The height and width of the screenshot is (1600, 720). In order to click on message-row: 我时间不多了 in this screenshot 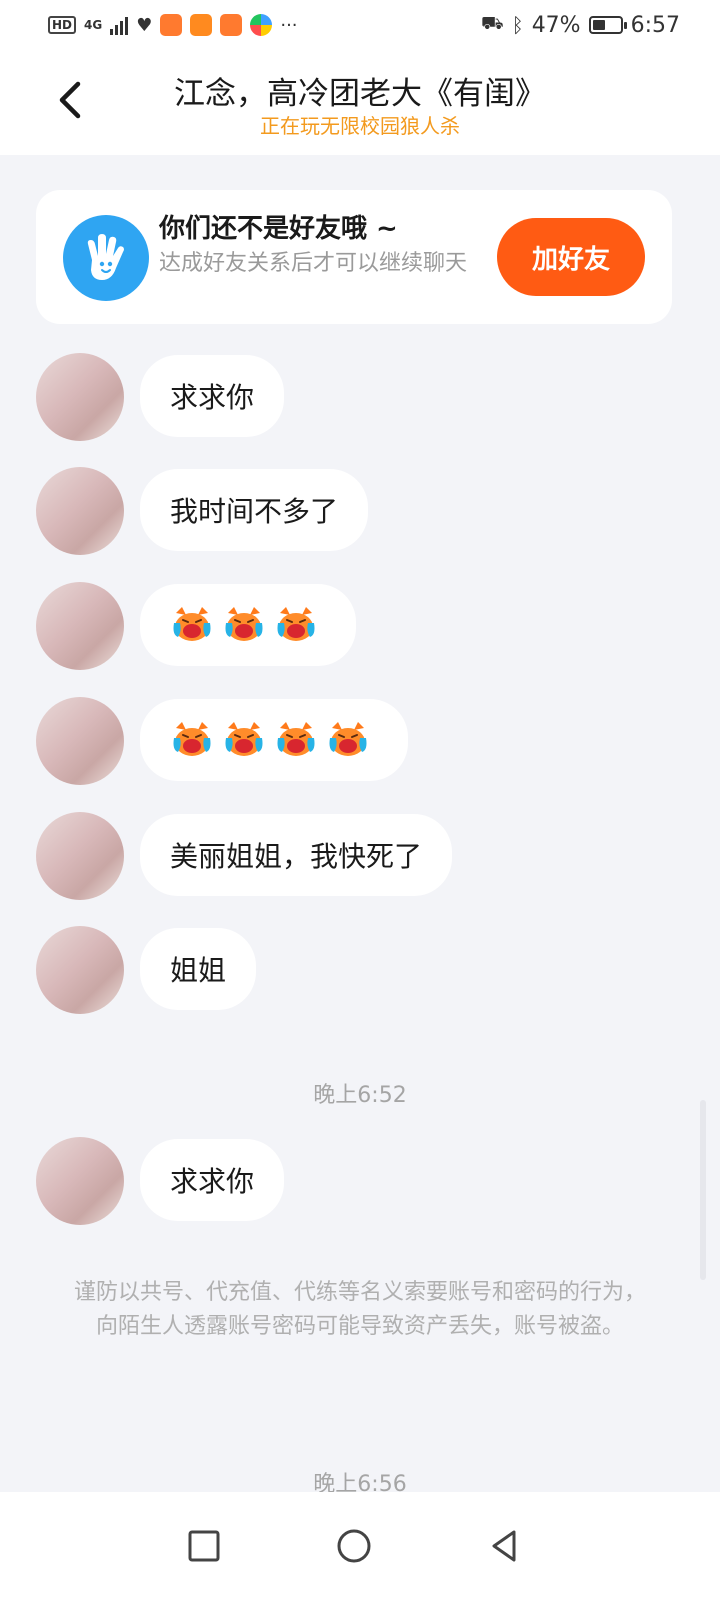, I will do `click(356, 511)`.